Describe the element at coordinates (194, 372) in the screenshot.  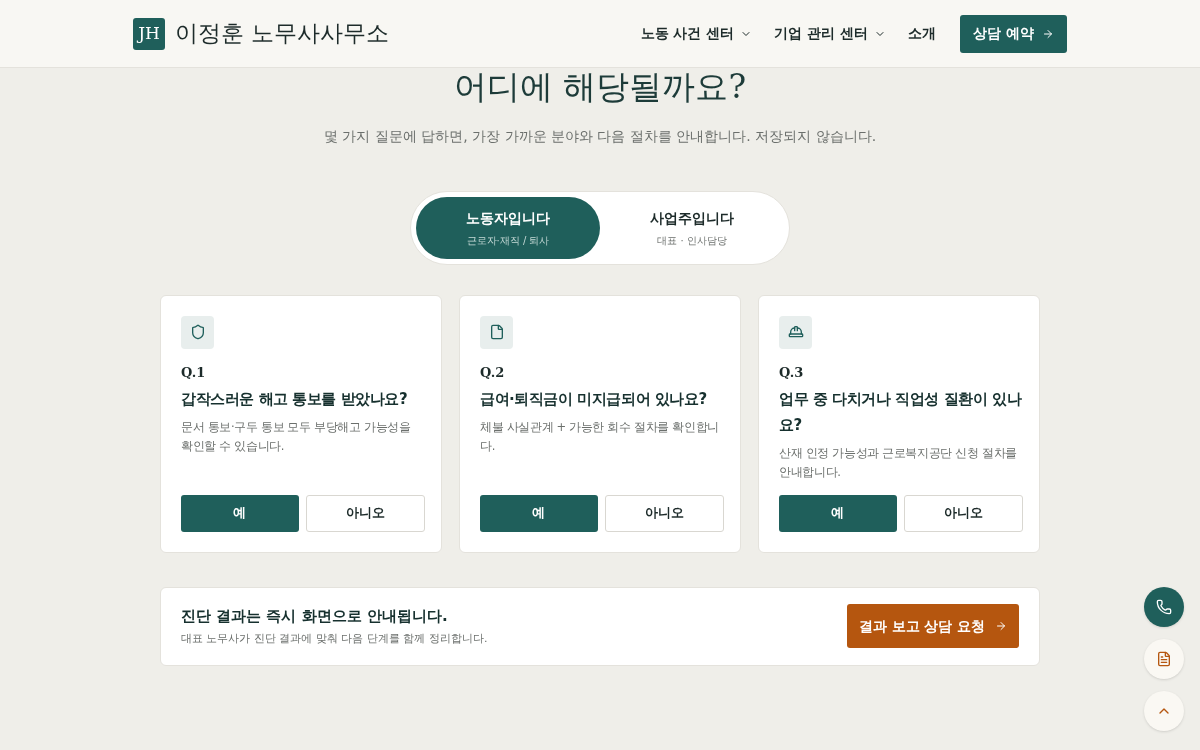
I see `question-number: Q.1` at that location.